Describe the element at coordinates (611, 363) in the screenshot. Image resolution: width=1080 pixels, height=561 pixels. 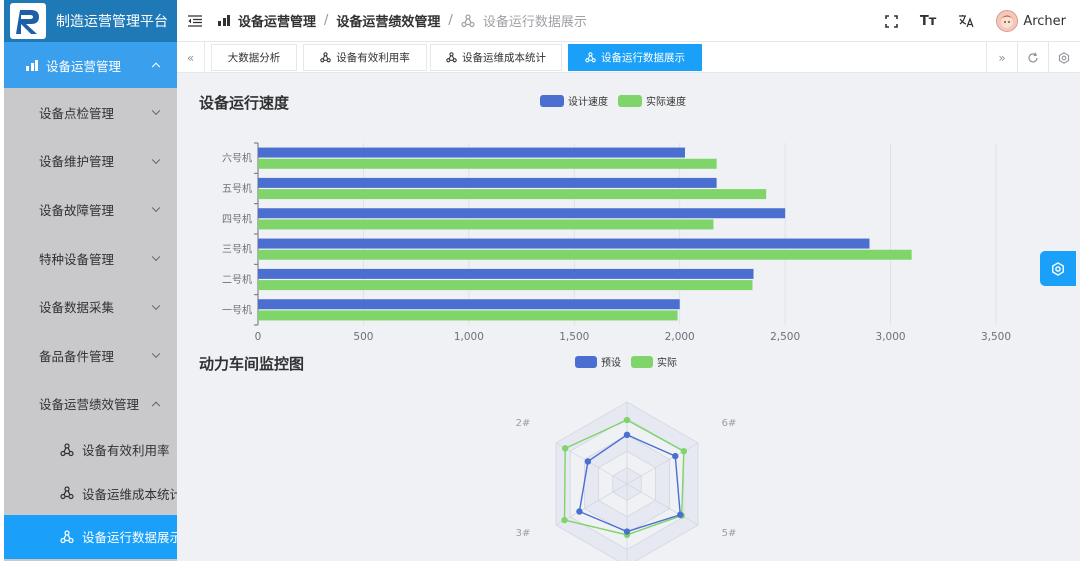
I see `legend-label: 预设` at that location.